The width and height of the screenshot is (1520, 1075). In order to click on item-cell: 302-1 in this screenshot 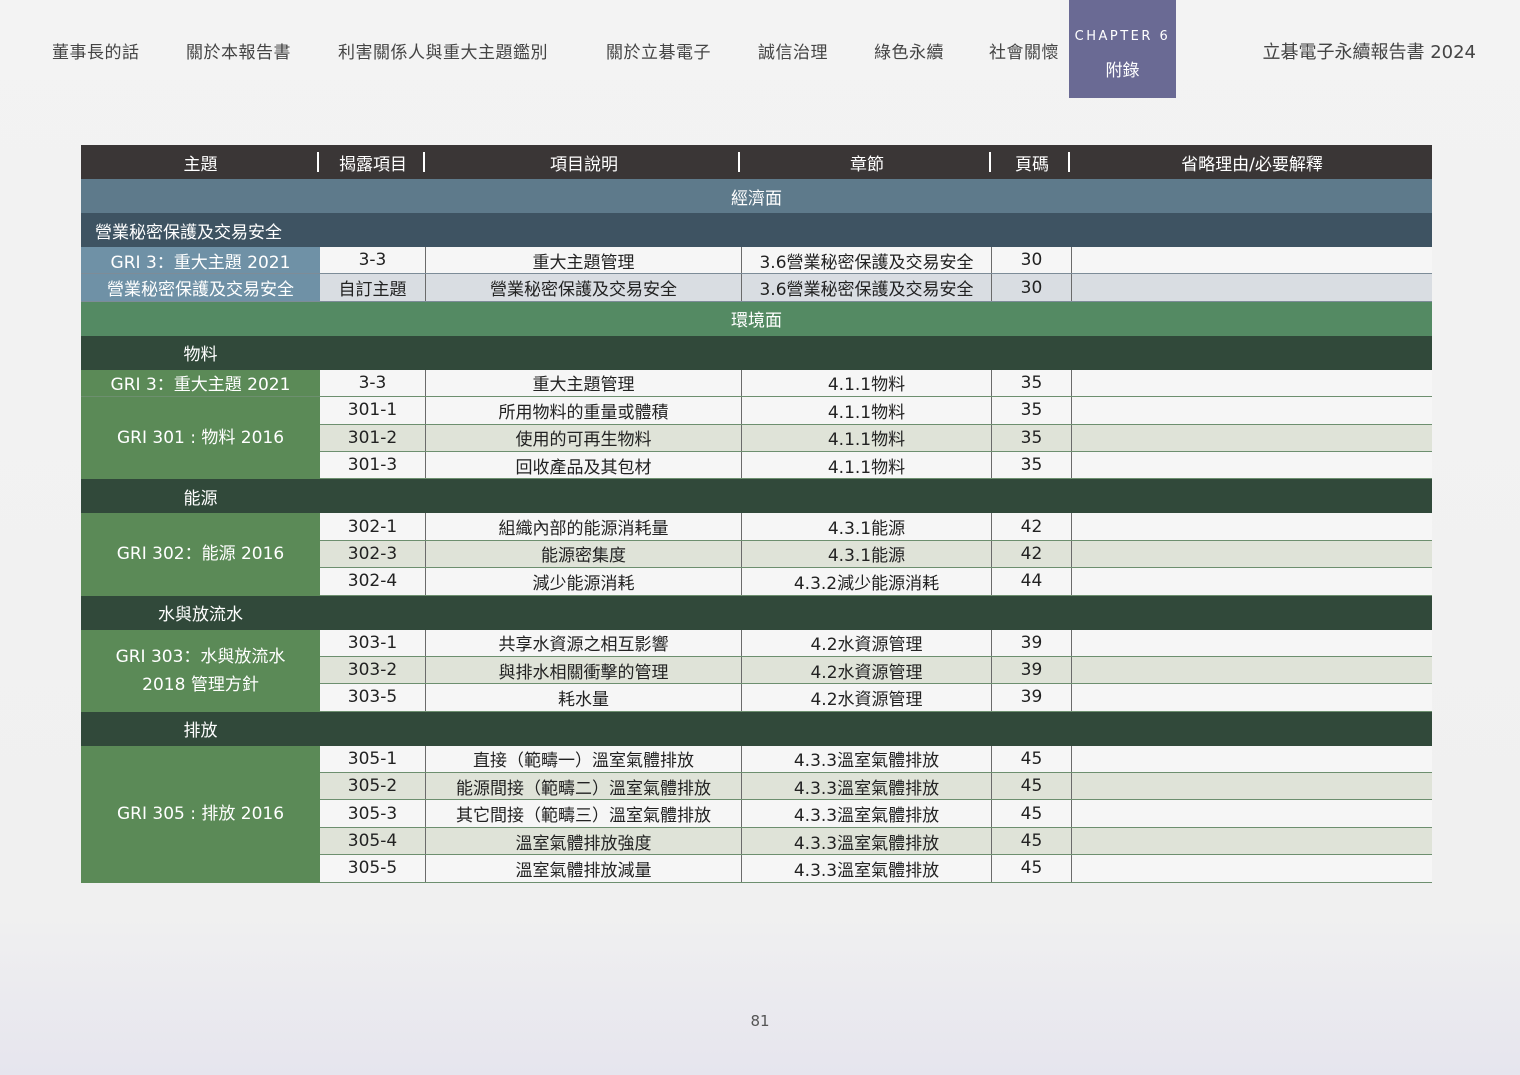, I will do `click(373, 526)`.